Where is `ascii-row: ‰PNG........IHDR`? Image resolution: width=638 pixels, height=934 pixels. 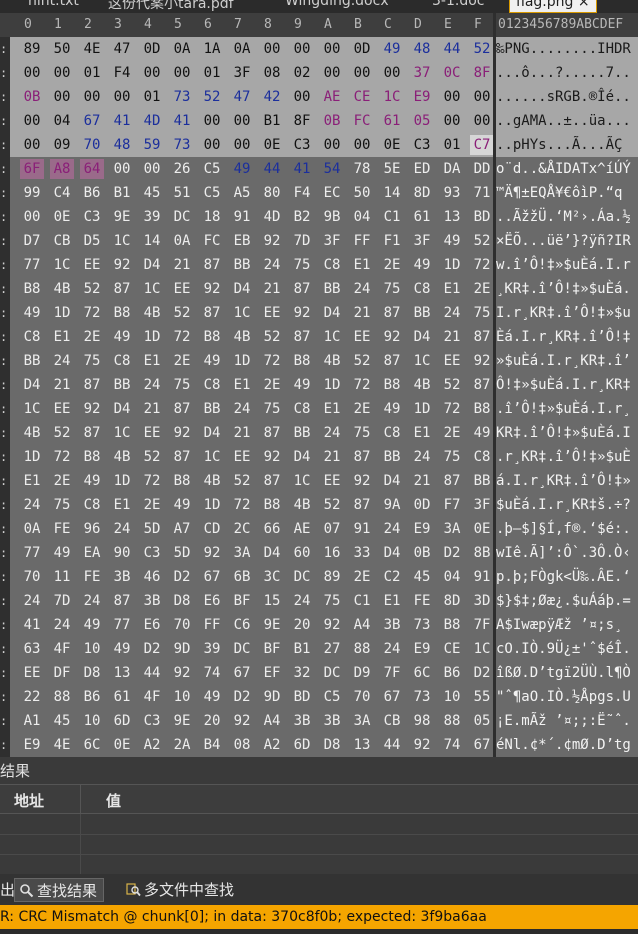
ascii-row: ‰PNG........IHDR is located at coordinates (567, 49).